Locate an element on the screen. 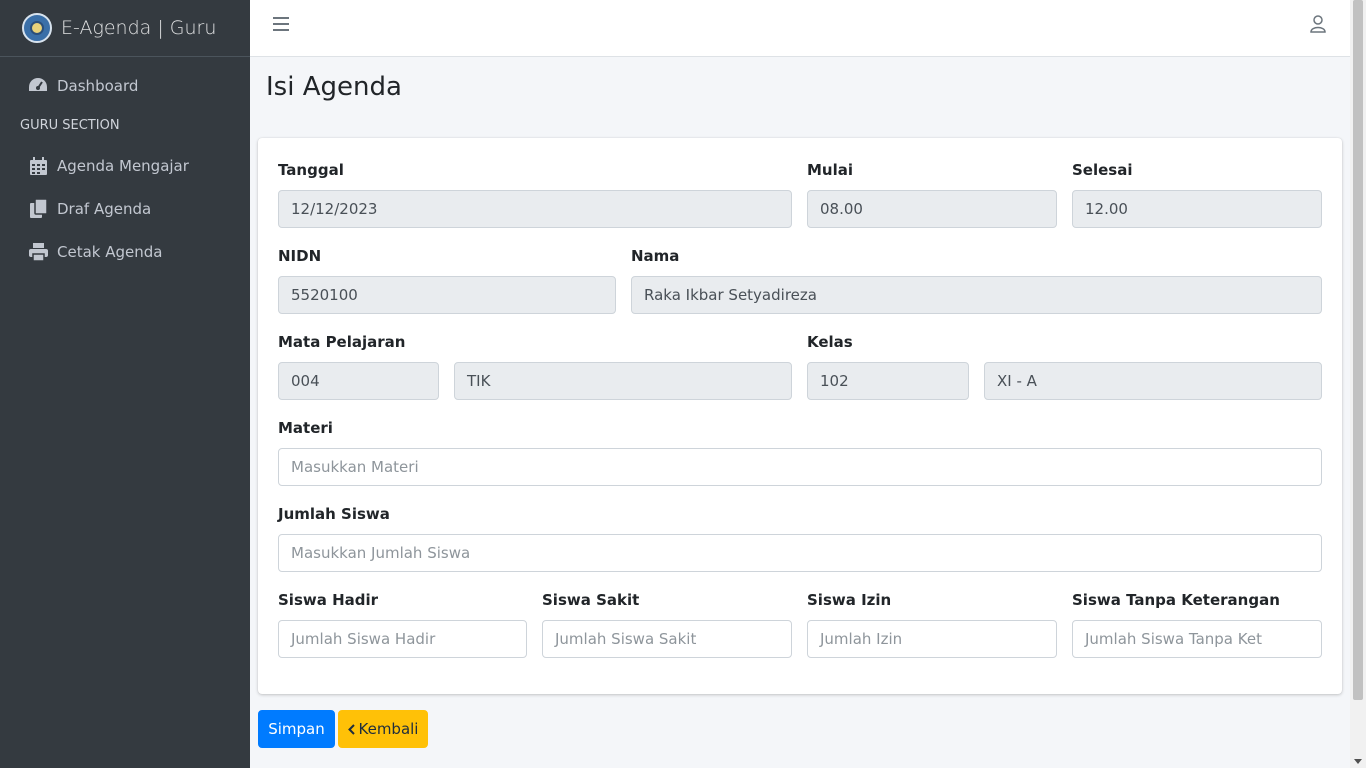  save-button-label: Simpan is located at coordinates (296, 729).